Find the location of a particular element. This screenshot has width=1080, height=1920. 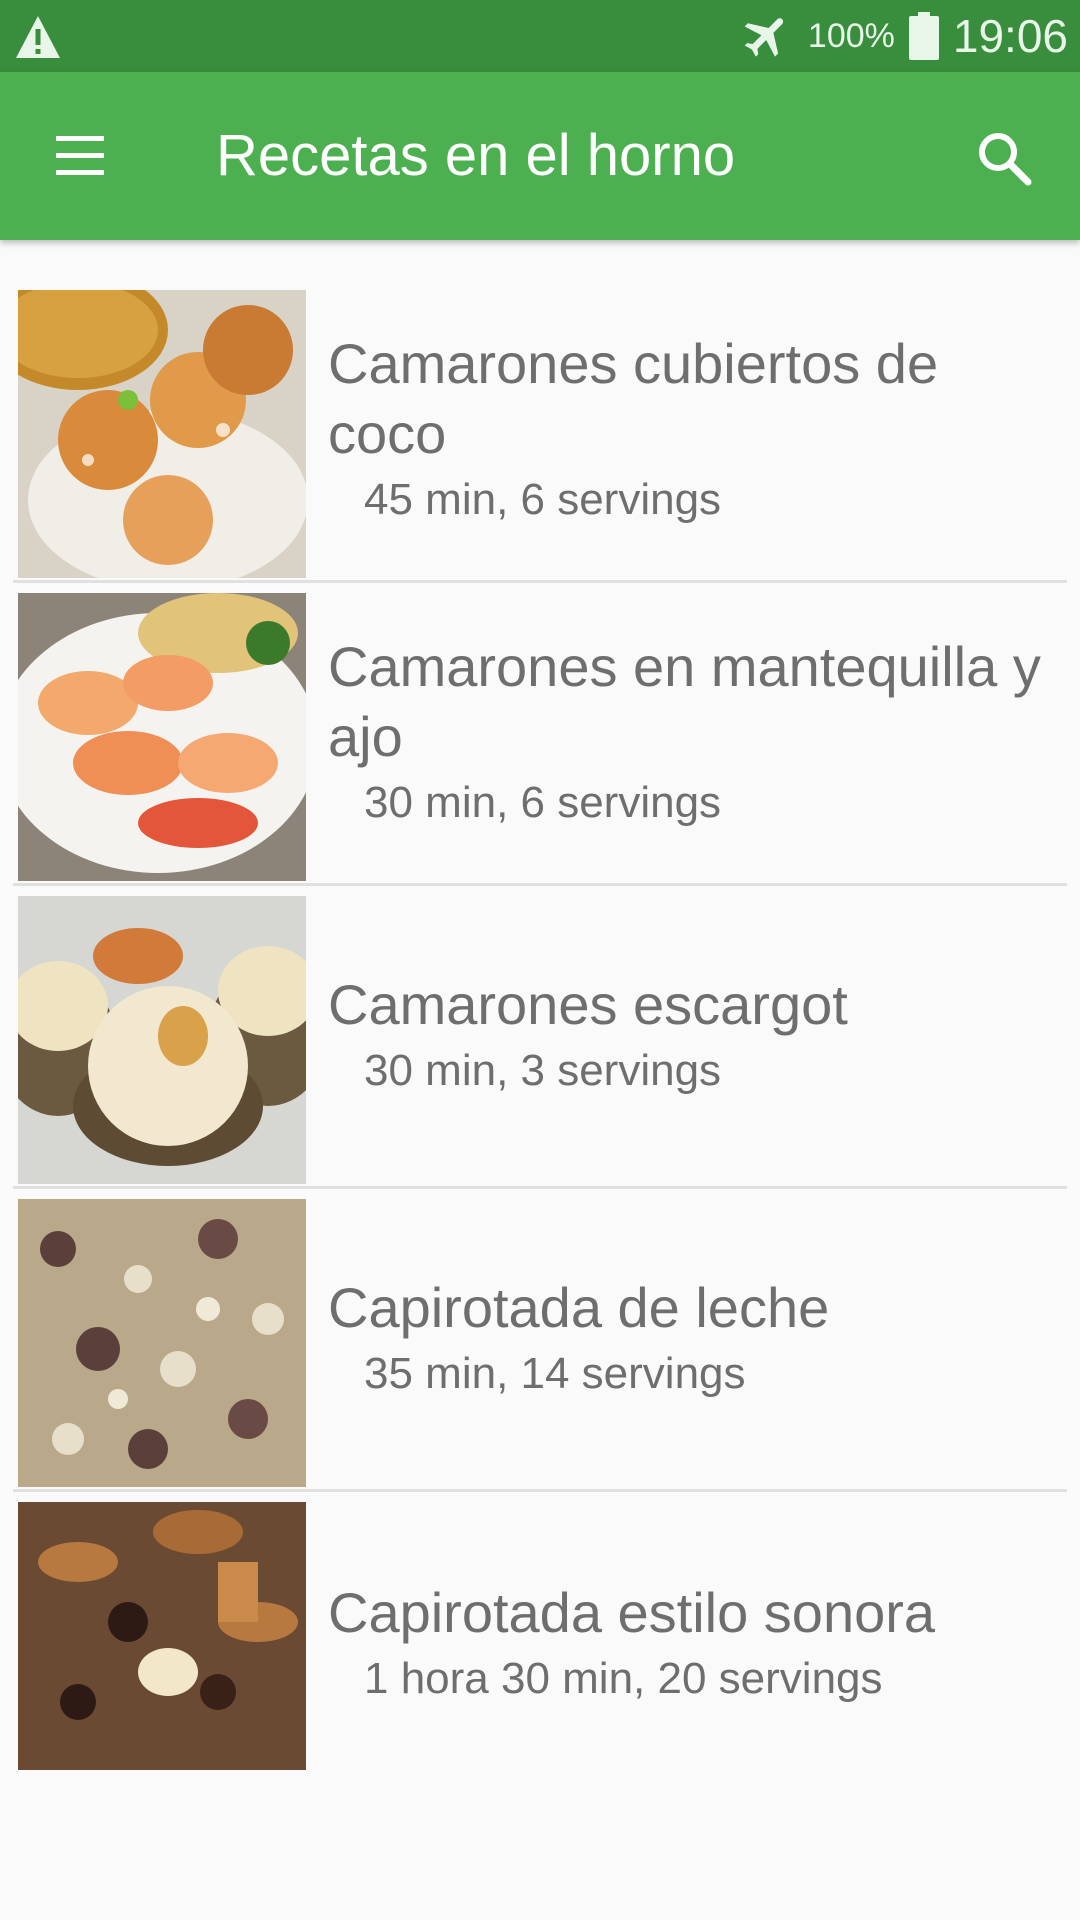

recipe-title: Camarones en mantequilla y ajo is located at coordinates (684, 701).